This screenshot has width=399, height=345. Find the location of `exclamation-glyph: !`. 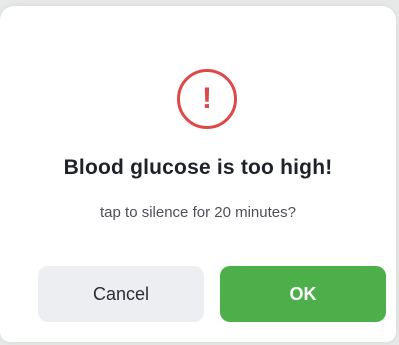

exclamation-glyph: ! is located at coordinates (207, 98).